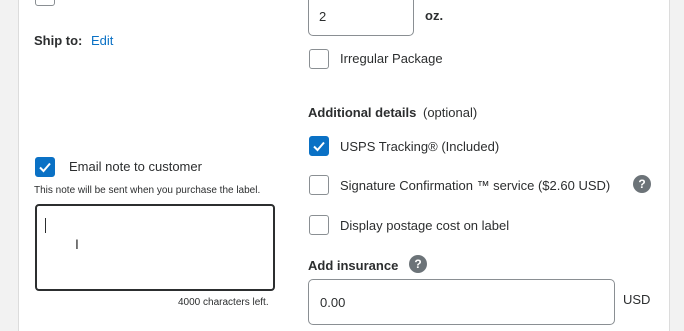 The height and width of the screenshot is (331, 684). I want to click on email-note-checkbox, so click(45, 167).